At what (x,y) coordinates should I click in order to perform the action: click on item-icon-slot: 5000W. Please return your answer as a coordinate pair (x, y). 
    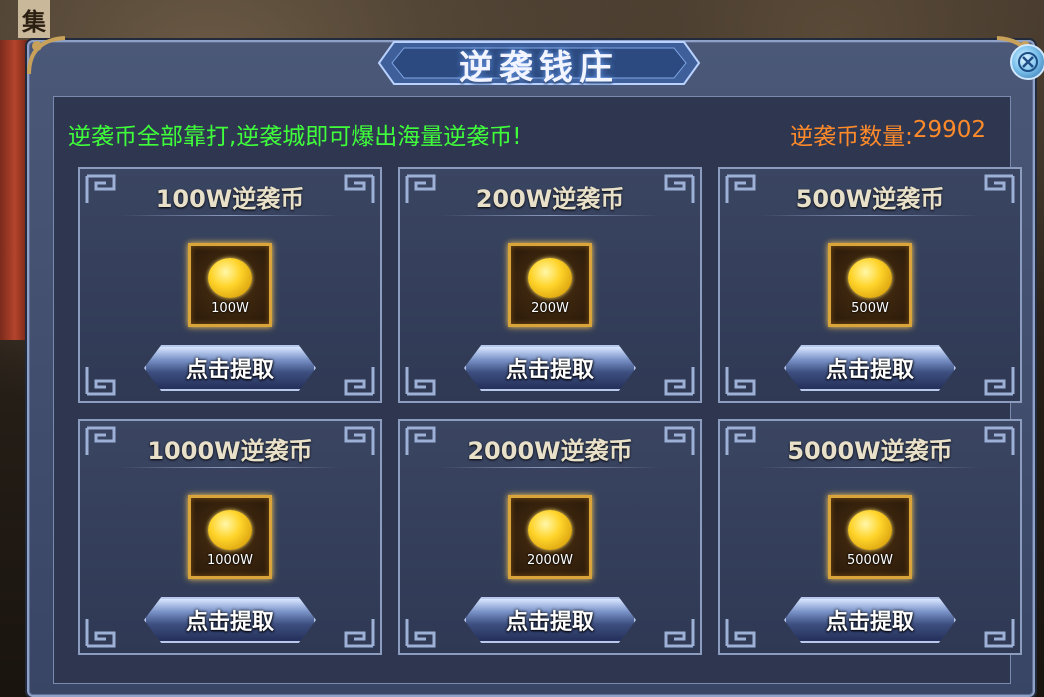
    Looking at the image, I should click on (870, 537).